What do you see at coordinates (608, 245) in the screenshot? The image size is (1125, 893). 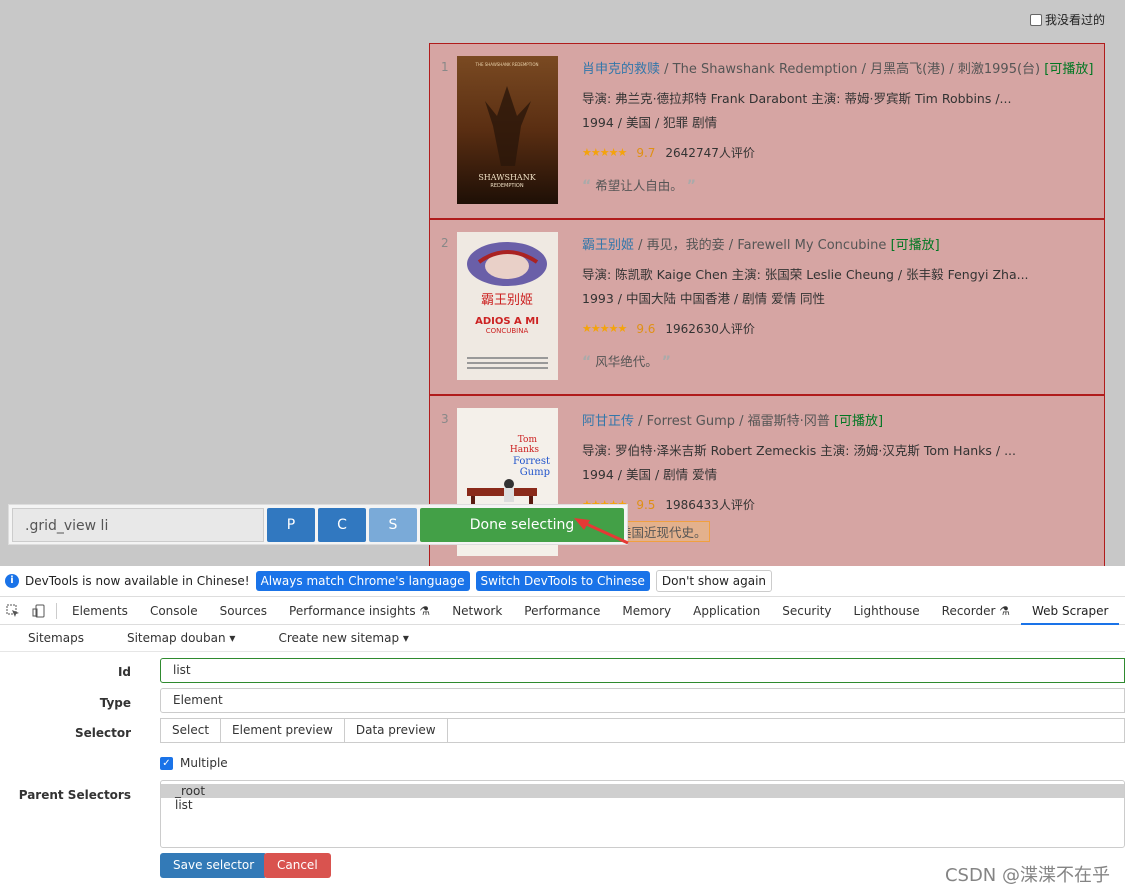 I see `movie-title: 霸王别姬` at bounding box center [608, 245].